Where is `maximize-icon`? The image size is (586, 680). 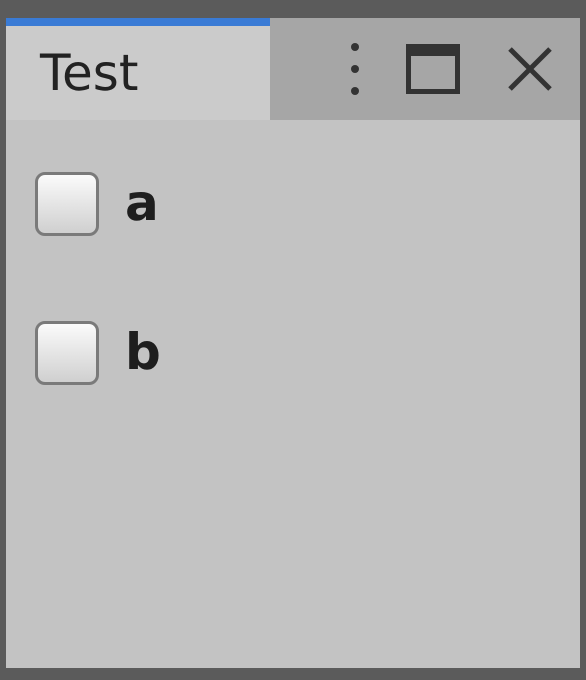
maximize-icon is located at coordinates (433, 69).